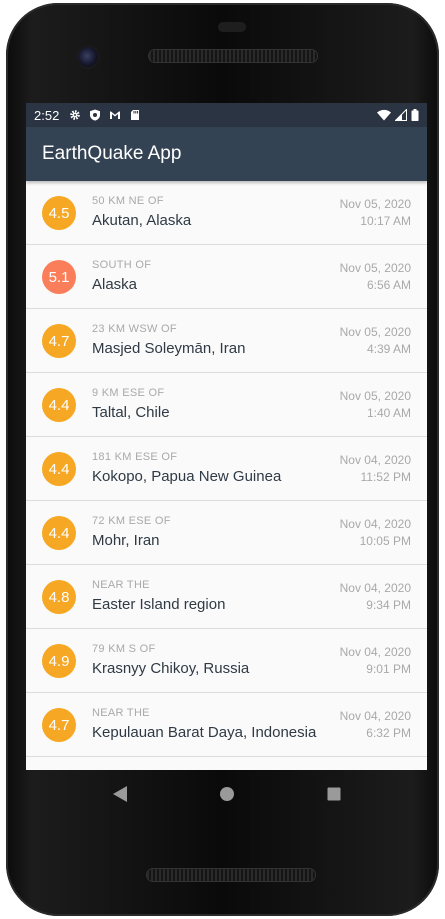 Image resolution: width=445 pixels, height=919 pixels. What do you see at coordinates (388, 669) in the screenshot?
I see `quake-time: 9:01 PM` at bounding box center [388, 669].